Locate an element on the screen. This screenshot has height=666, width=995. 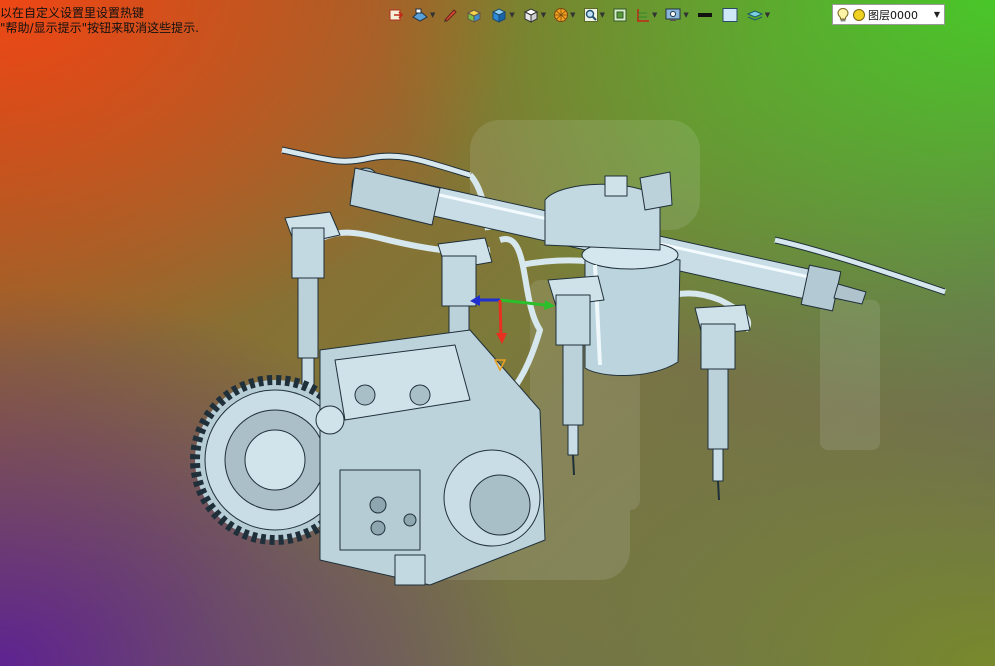
wireframe-button: ▼ is located at coordinates (534, 15).